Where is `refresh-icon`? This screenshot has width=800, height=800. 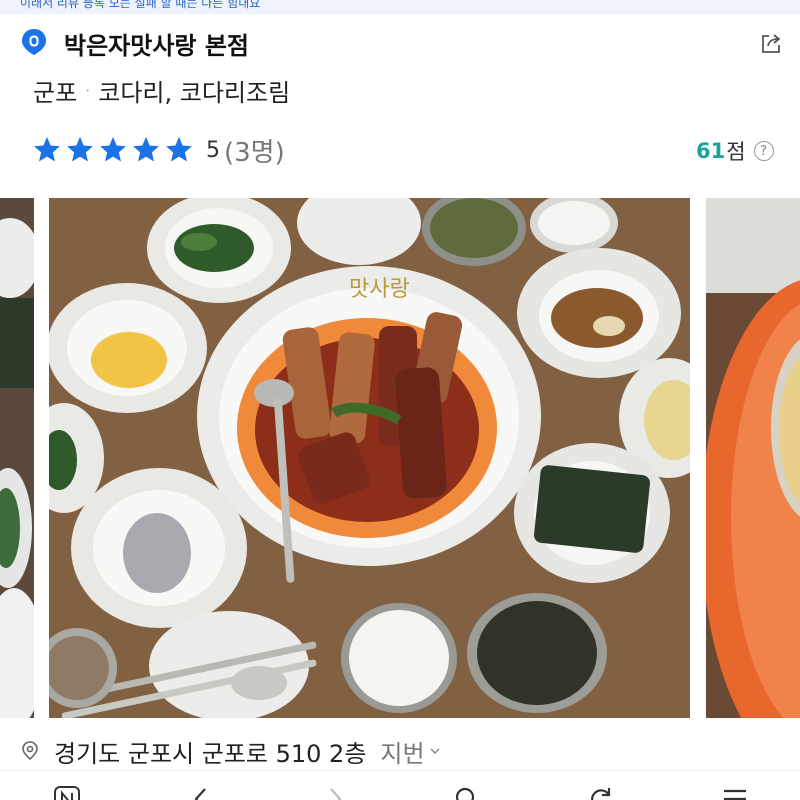 refresh-icon is located at coordinates (601, 794).